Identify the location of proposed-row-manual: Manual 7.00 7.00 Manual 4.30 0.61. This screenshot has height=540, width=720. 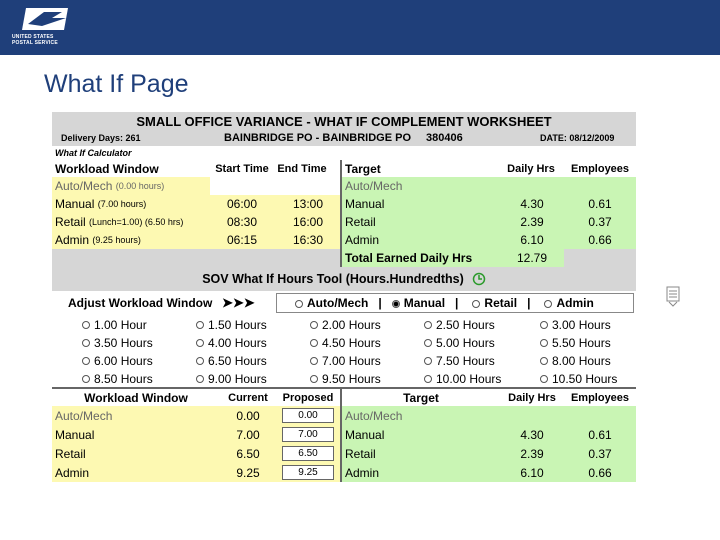
(344, 434).